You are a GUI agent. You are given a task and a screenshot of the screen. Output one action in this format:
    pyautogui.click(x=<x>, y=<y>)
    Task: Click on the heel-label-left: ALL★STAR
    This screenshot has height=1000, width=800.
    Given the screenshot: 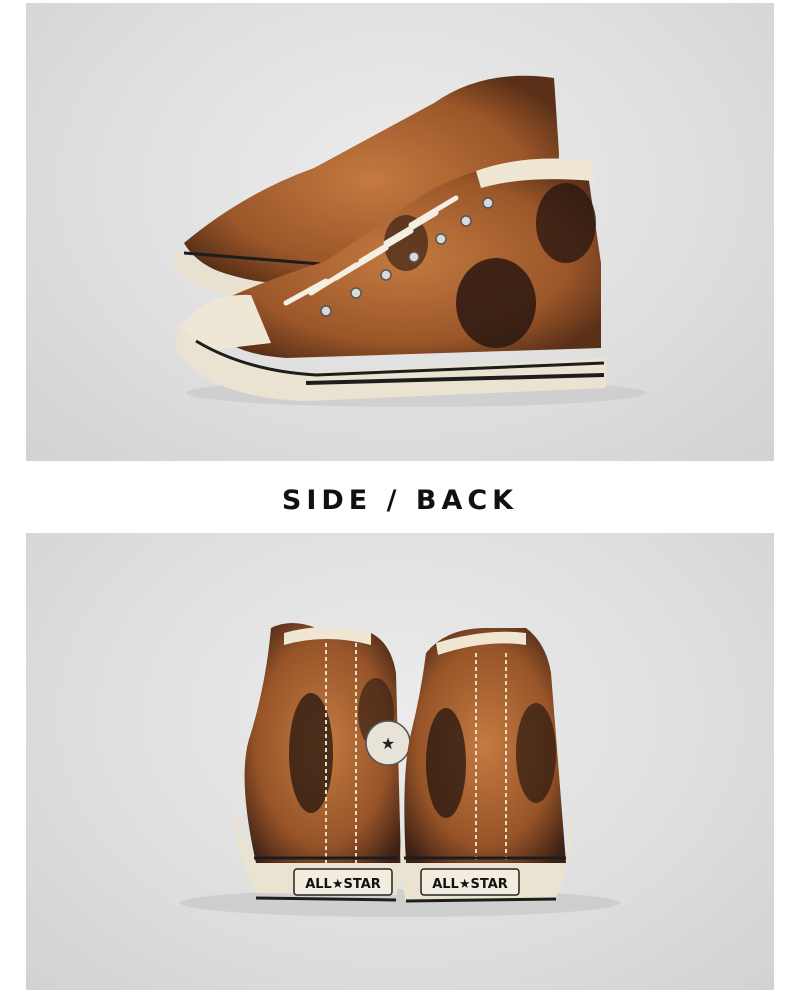 What is the action you would take?
    pyautogui.click(x=343, y=884)
    